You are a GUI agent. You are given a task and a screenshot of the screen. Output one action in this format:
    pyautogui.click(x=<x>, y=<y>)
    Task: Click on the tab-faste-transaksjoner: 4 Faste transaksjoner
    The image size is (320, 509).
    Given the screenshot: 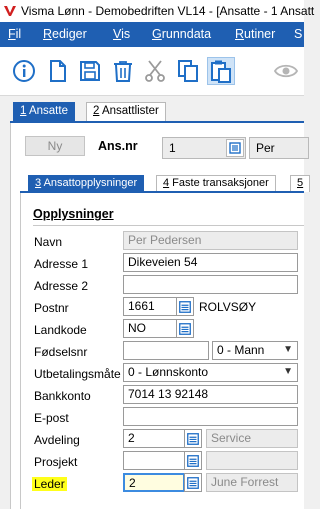 What is the action you would take?
    pyautogui.click(x=216, y=183)
    